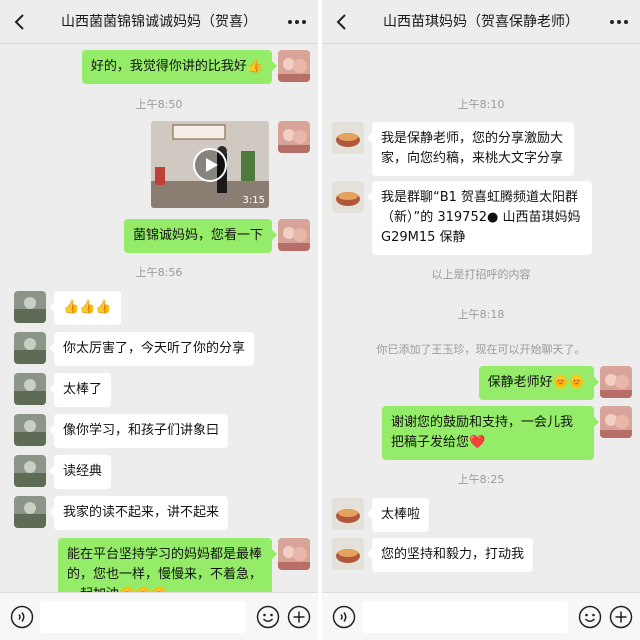 The height and width of the screenshot is (640, 640). What do you see at coordinates (159, 272) in the screenshot?
I see `timestamp: 上午8:56` at bounding box center [159, 272].